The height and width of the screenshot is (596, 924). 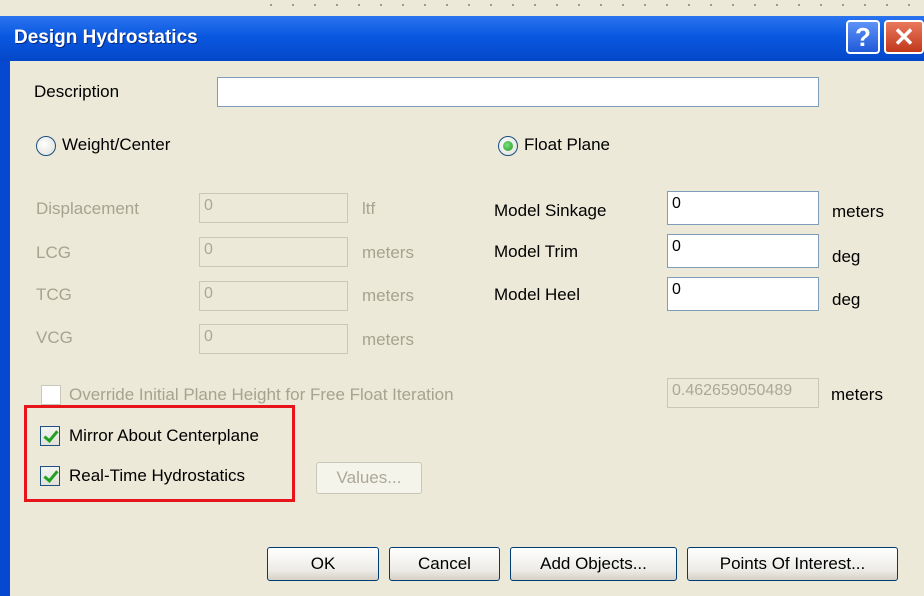 I want to click on mirror-label: Mirror About Centerplane, so click(x=164, y=436).